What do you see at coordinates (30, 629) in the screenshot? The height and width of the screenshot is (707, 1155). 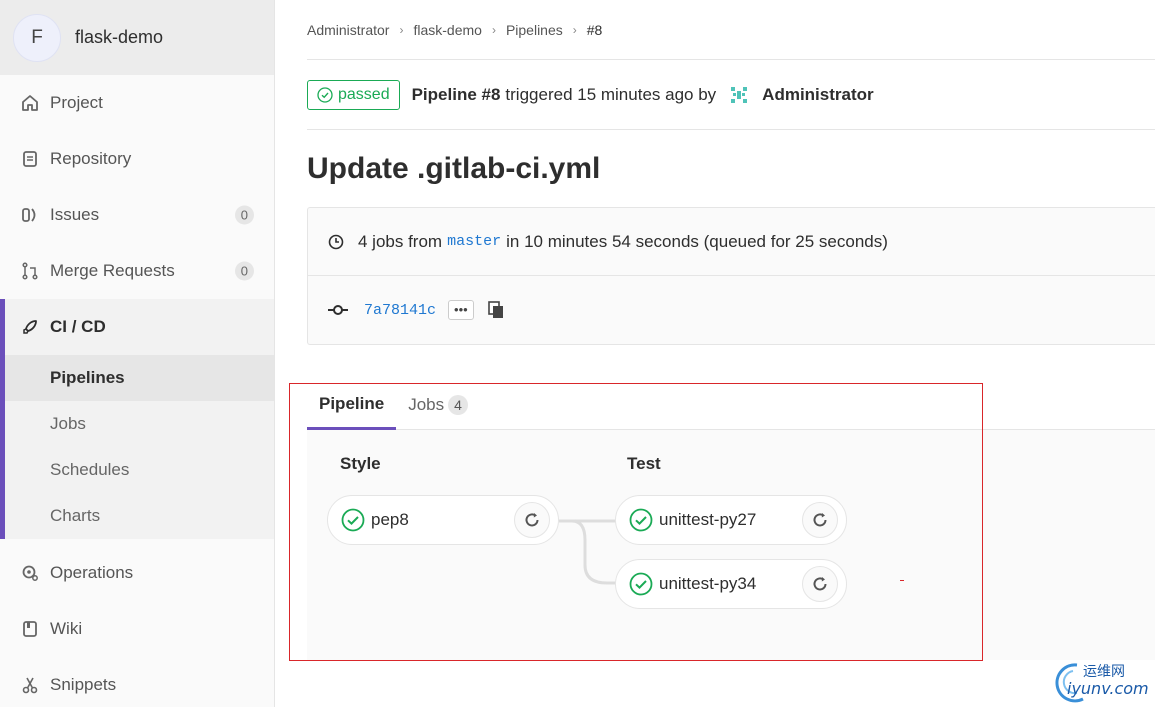 I see `book-icon` at bounding box center [30, 629].